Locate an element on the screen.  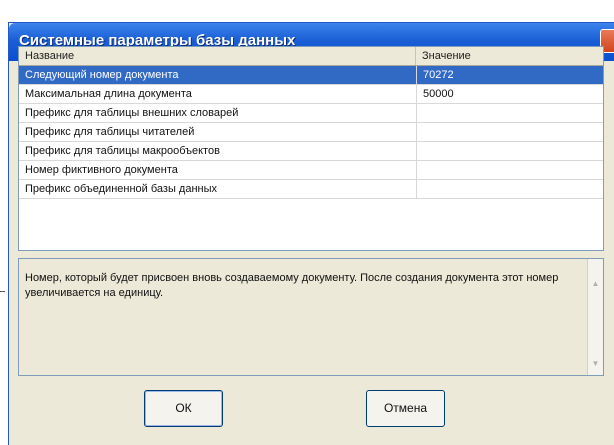
grid-header: Название Значение is located at coordinates (311, 56).